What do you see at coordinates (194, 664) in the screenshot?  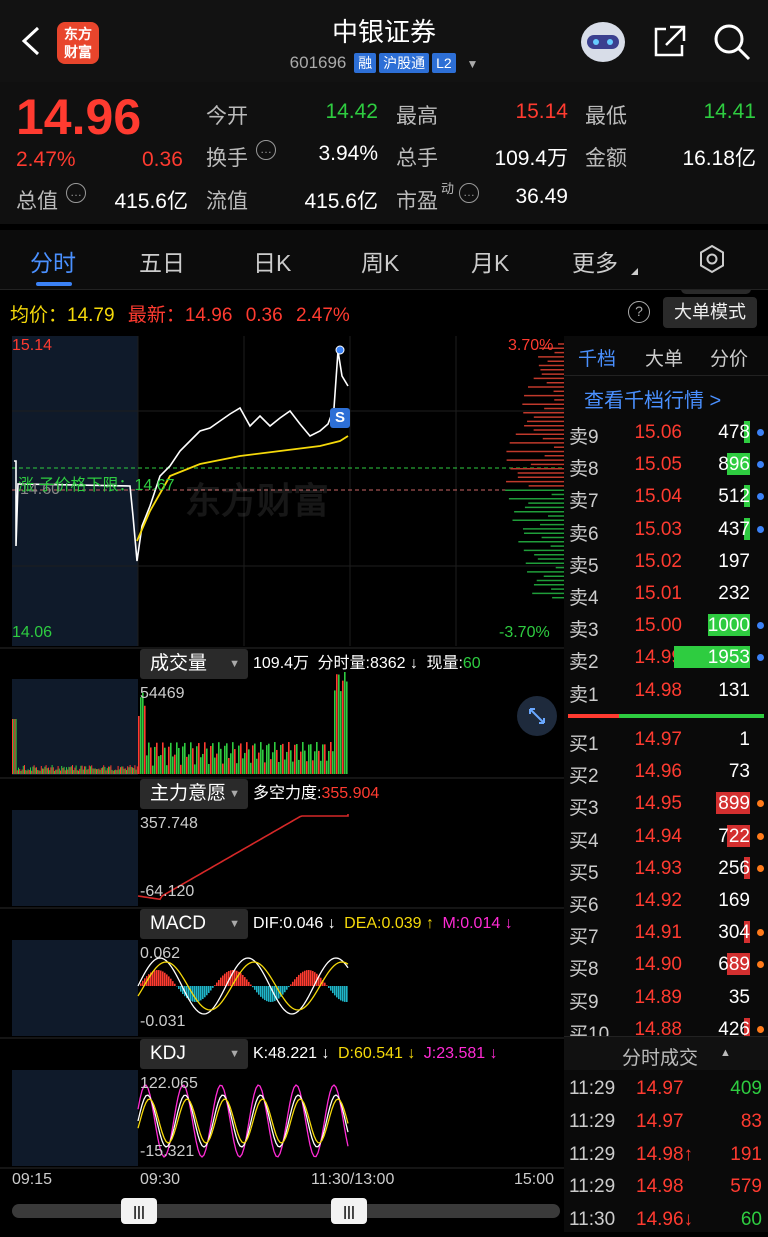 I see `volume-indicator-button: 成交量▼` at bounding box center [194, 664].